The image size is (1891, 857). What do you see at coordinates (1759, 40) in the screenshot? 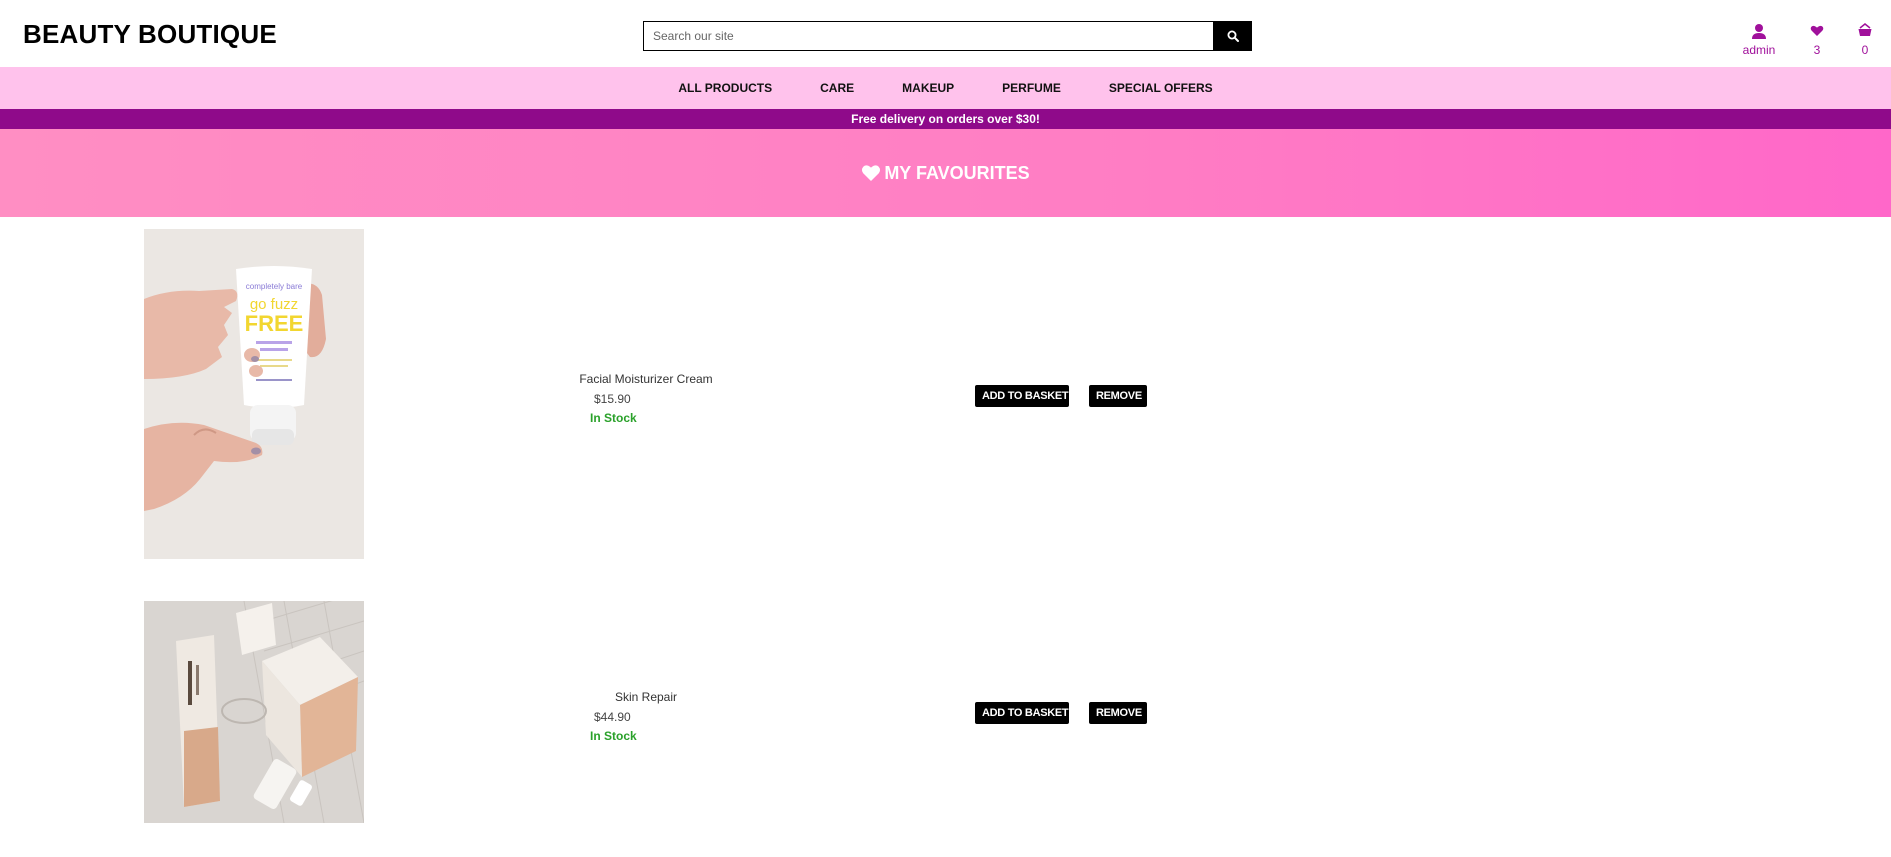
I see `account-link: admin` at bounding box center [1759, 40].